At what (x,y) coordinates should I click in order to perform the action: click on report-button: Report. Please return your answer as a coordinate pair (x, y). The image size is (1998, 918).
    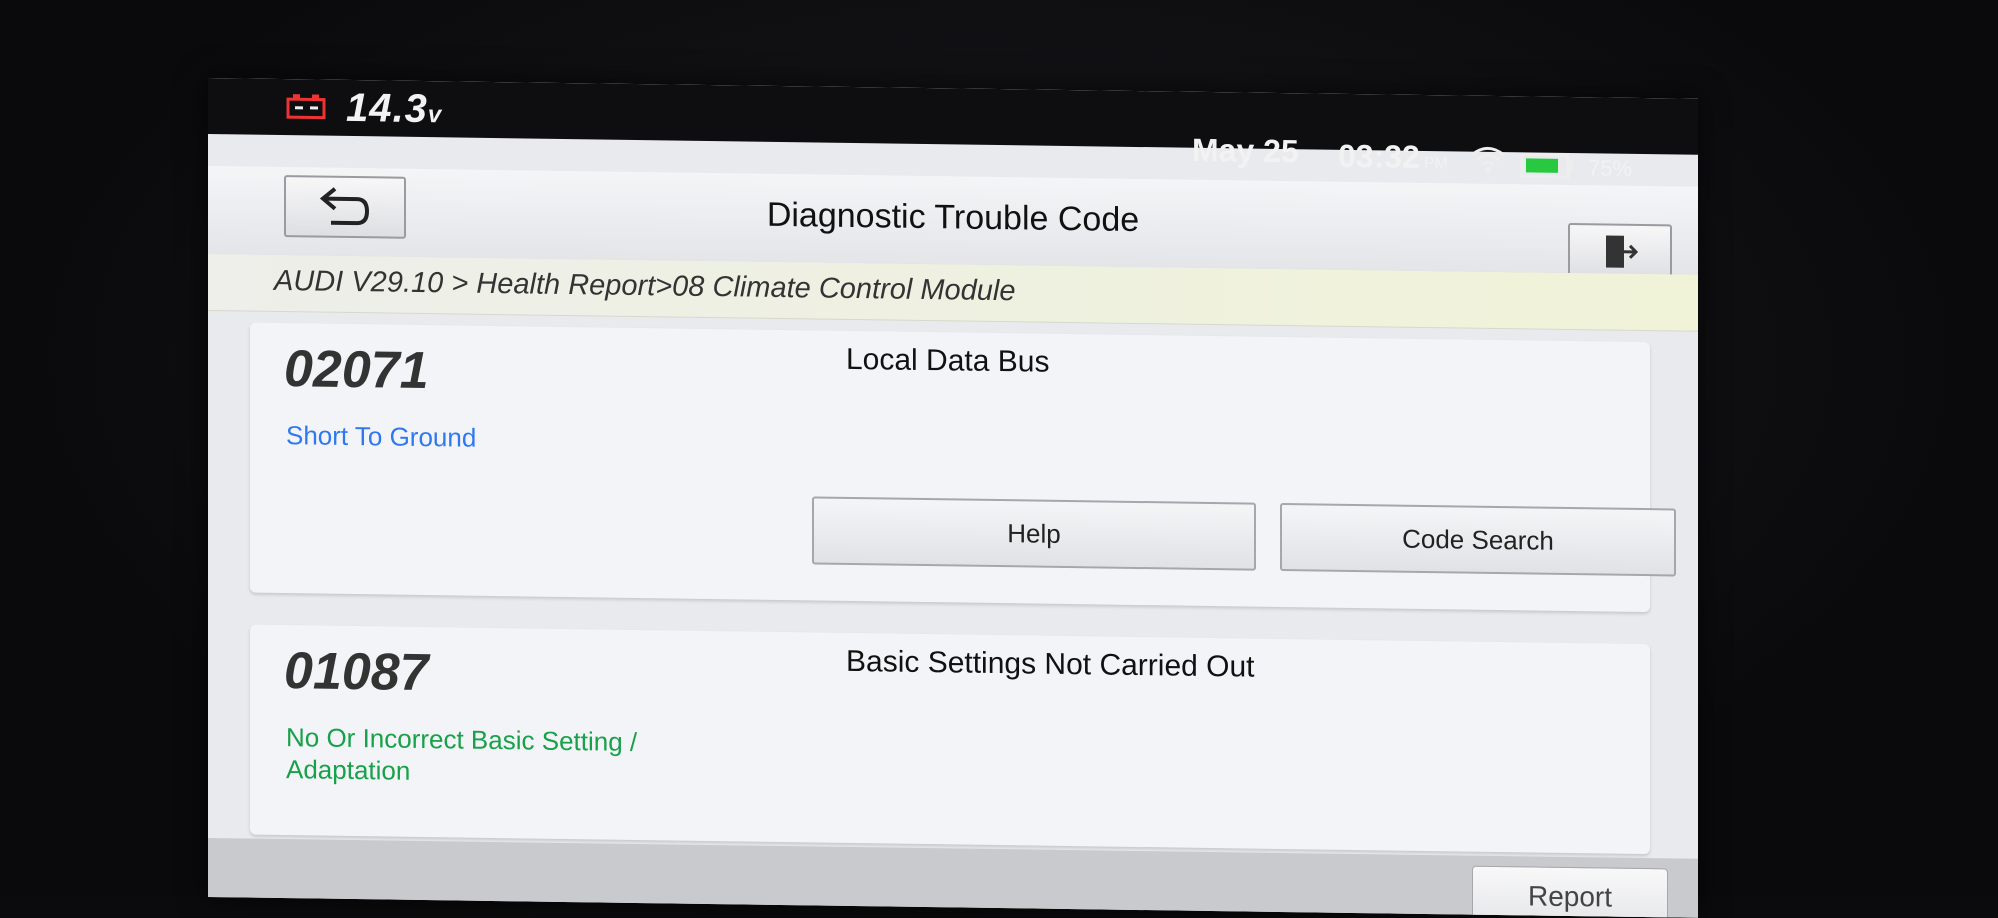
    Looking at the image, I should click on (1570, 891).